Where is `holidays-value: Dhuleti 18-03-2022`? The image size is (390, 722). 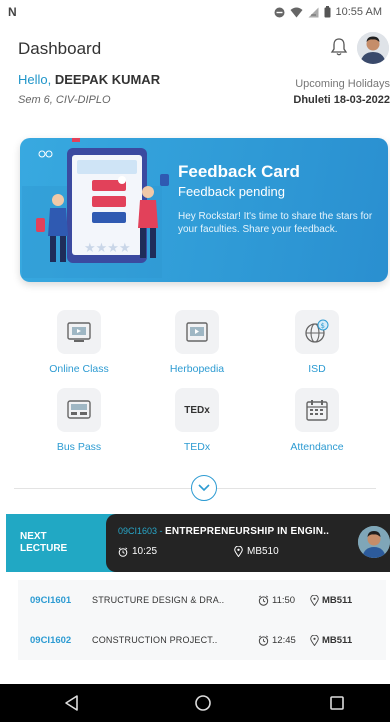 holidays-value: Dhuleti 18-03-2022 is located at coordinates (341, 100).